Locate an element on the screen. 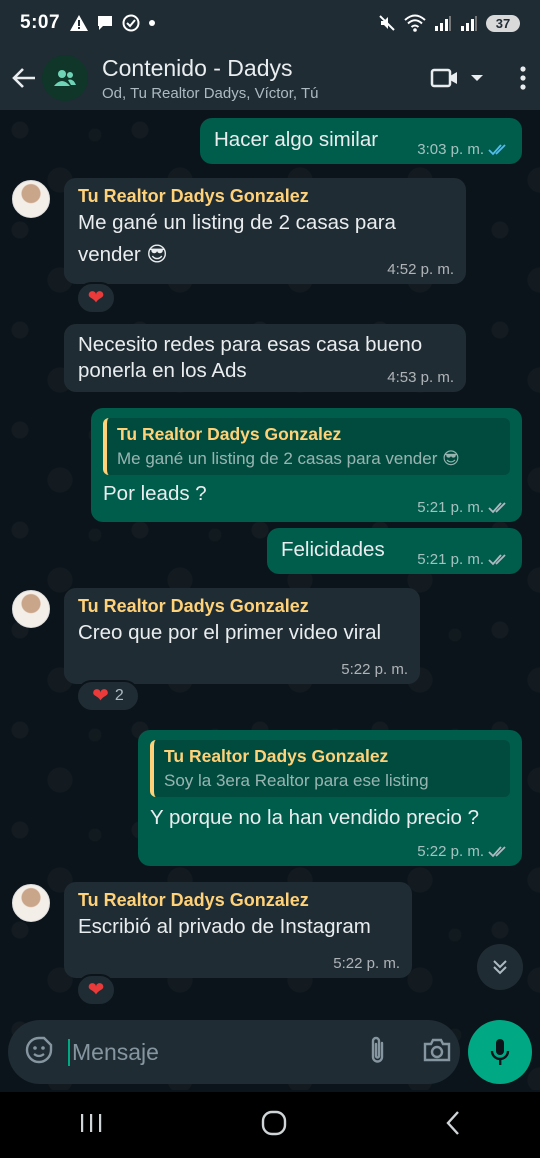 The image size is (540, 1158). video-camera-icon is located at coordinates (443, 78).